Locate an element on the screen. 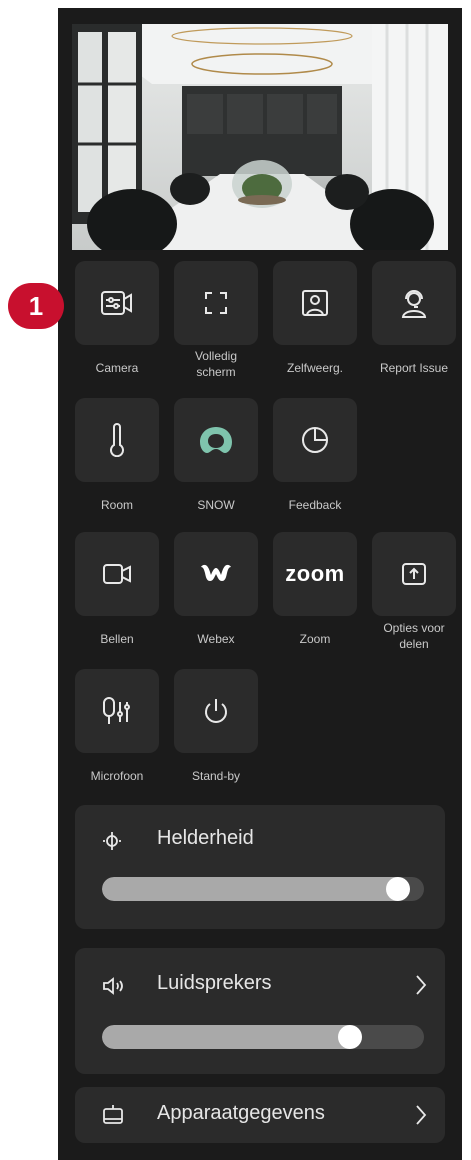 This screenshot has width=471, height=1160. selfview-button is located at coordinates (315, 303).